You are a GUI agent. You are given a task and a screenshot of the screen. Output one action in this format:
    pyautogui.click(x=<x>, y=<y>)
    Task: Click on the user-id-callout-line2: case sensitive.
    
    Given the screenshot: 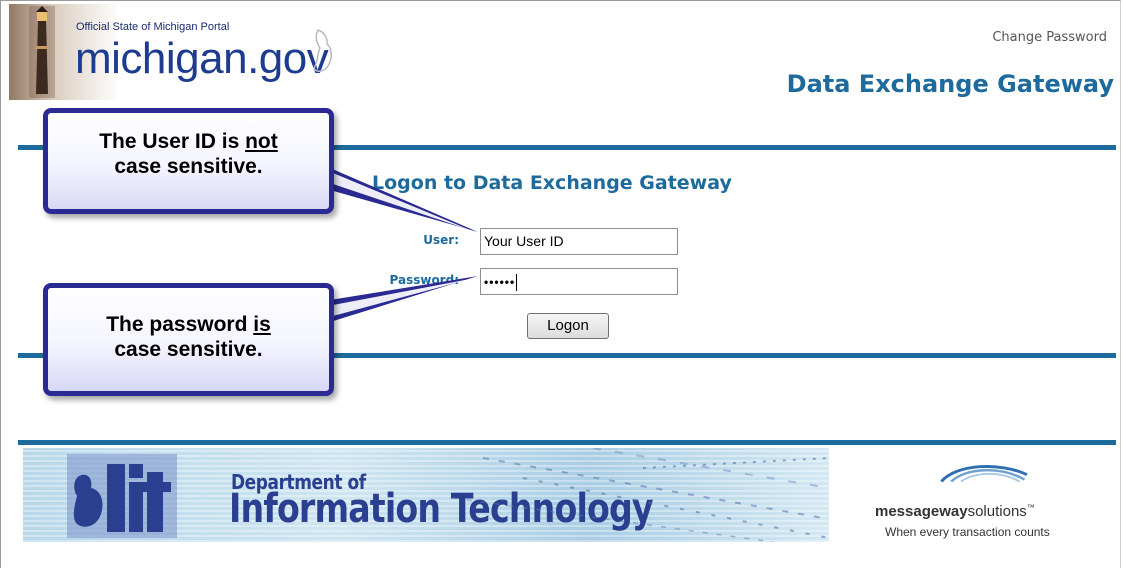 What is the action you would take?
    pyautogui.click(x=188, y=166)
    